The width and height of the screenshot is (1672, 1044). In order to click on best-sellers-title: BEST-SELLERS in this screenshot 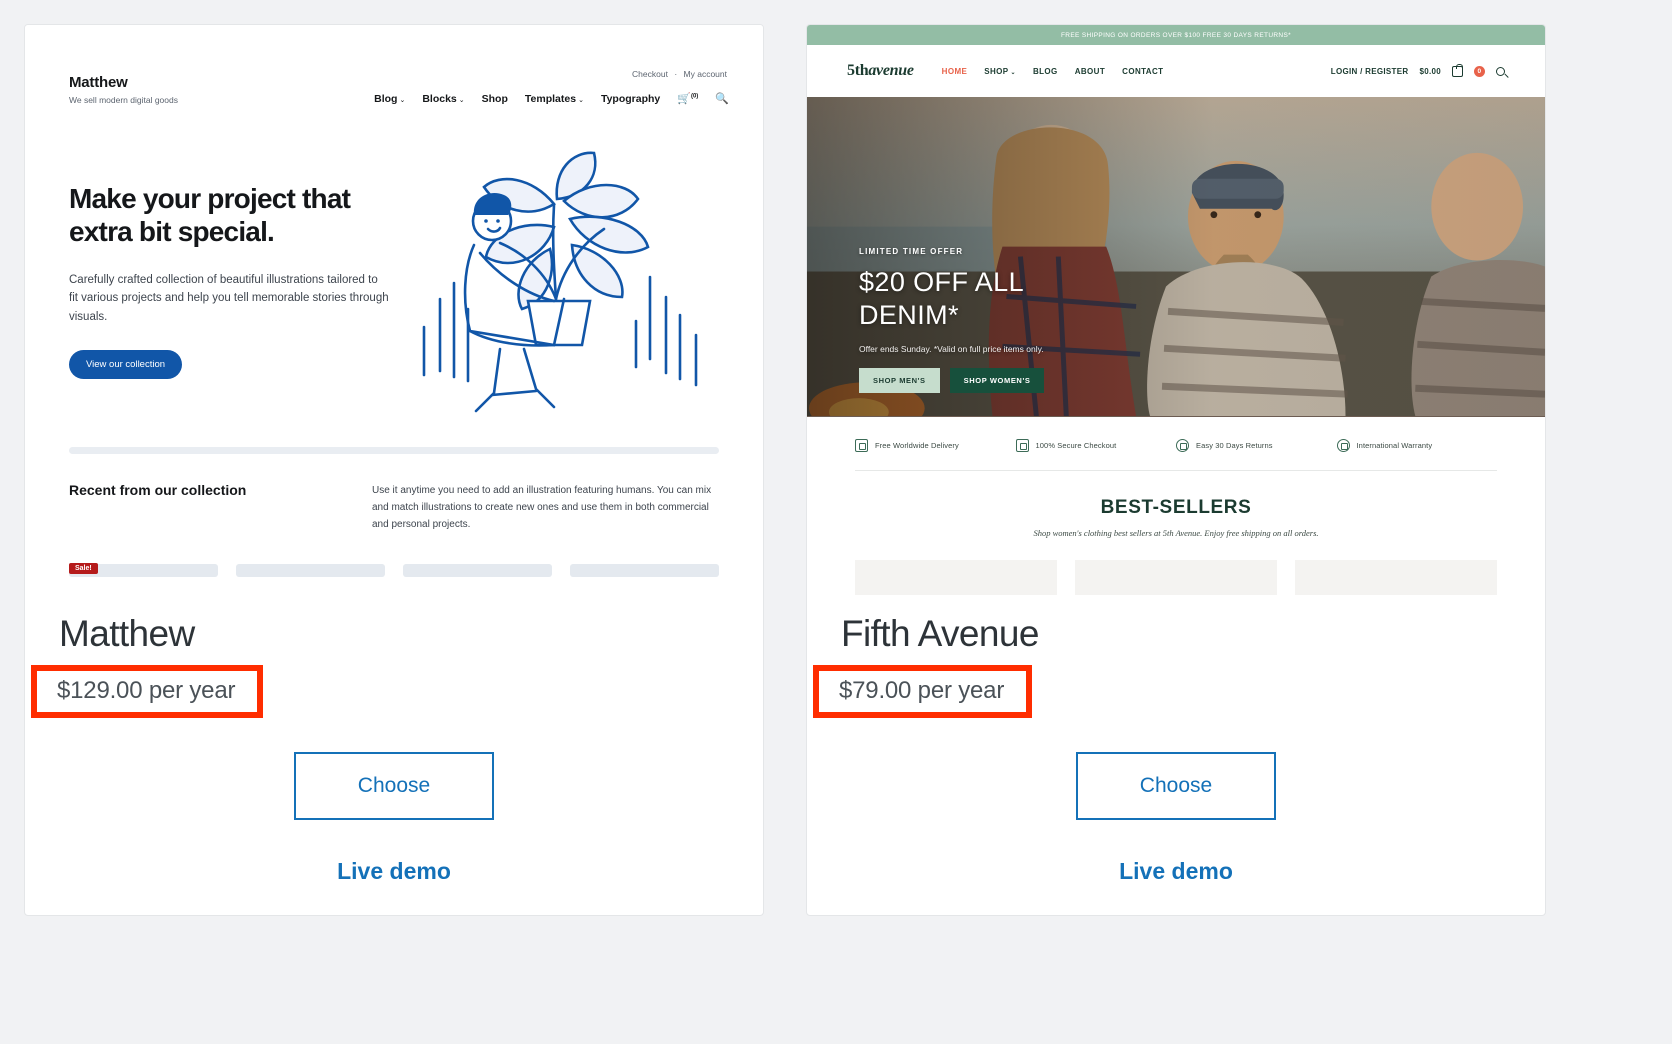, I will do `click(1176, 507)`.